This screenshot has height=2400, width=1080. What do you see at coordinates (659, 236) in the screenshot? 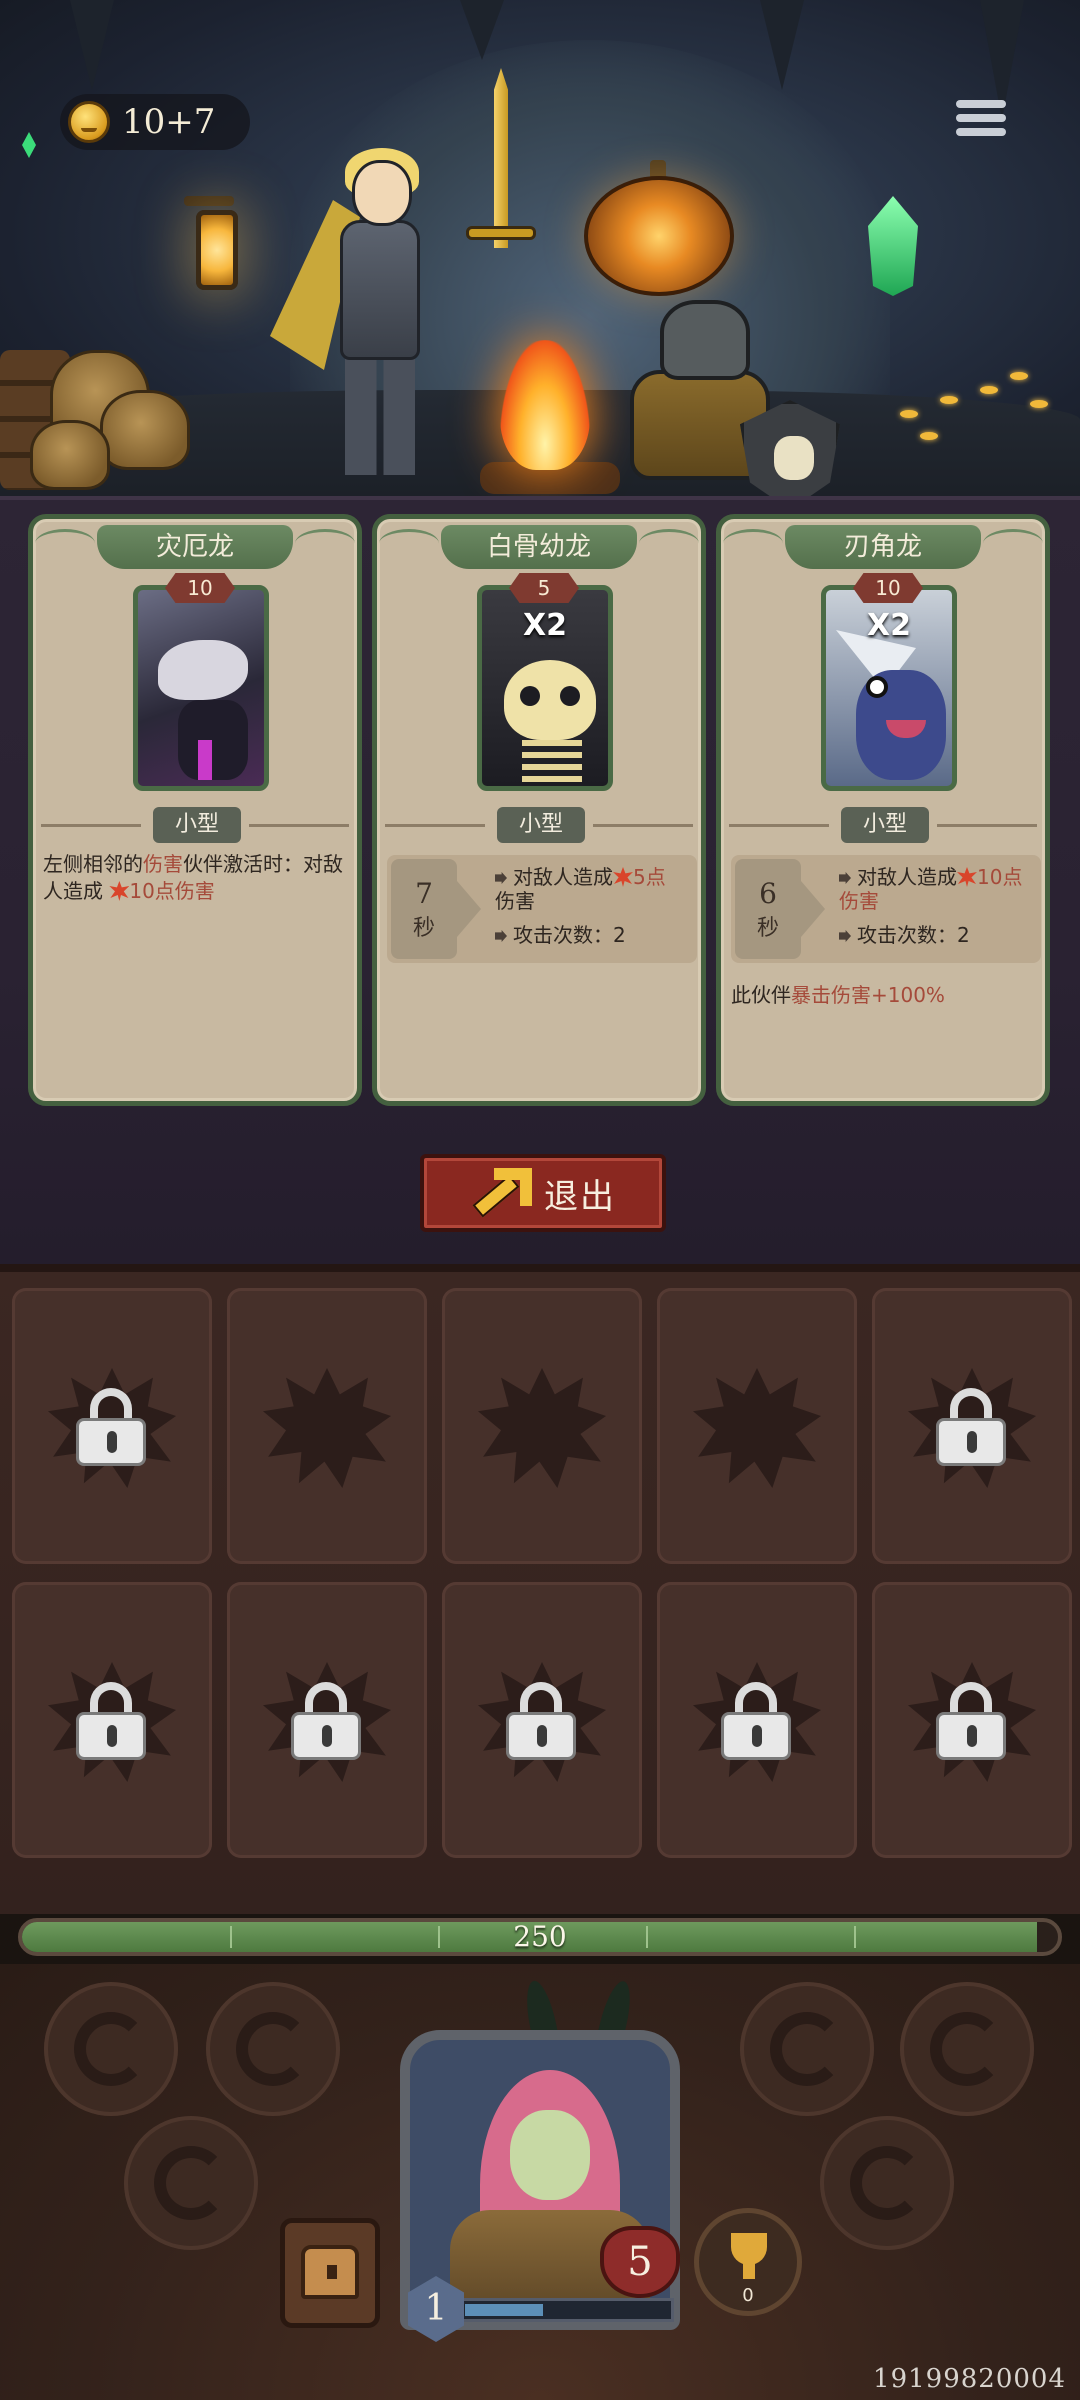
I see `jack-o-lantern` at bounding box center [659, 236].